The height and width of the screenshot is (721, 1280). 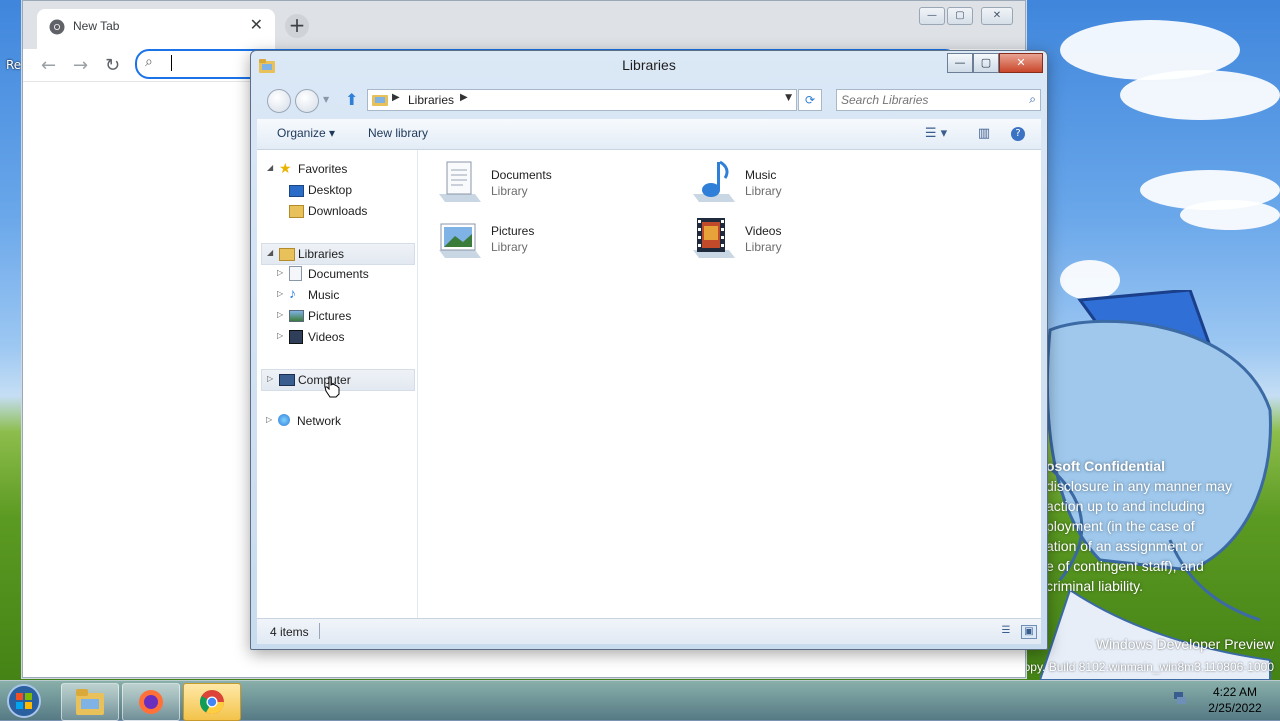 I want to click on recent-pages-chevron-icon: ▼, so click(x=326, y=99).